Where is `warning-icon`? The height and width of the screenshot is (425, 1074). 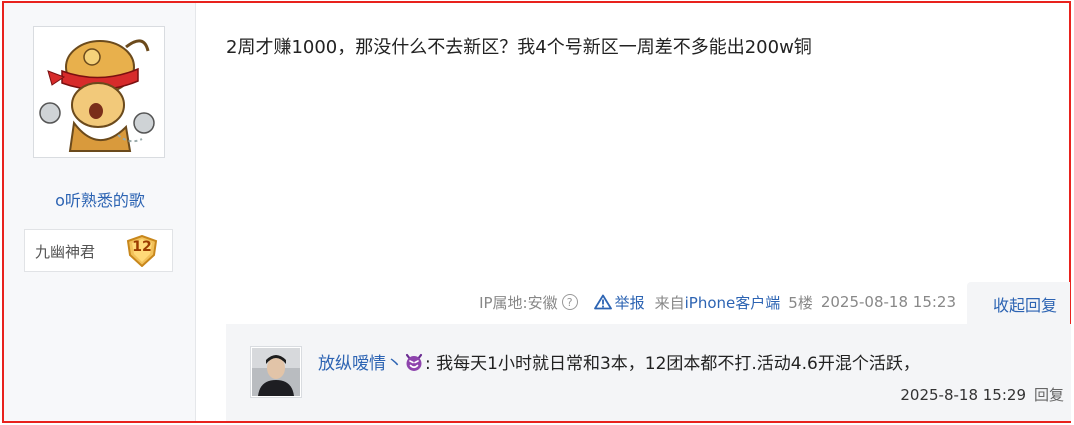
warning-icon is located at coordinates (602, 302).